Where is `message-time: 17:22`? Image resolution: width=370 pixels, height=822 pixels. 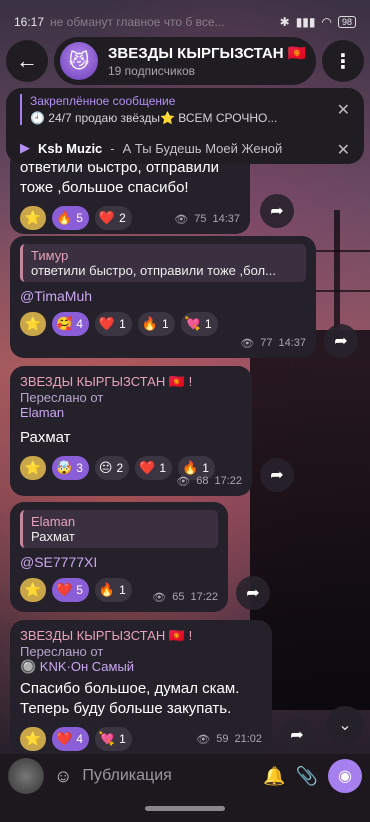
message-time: 17:22 is located at coordinates (204, 597).